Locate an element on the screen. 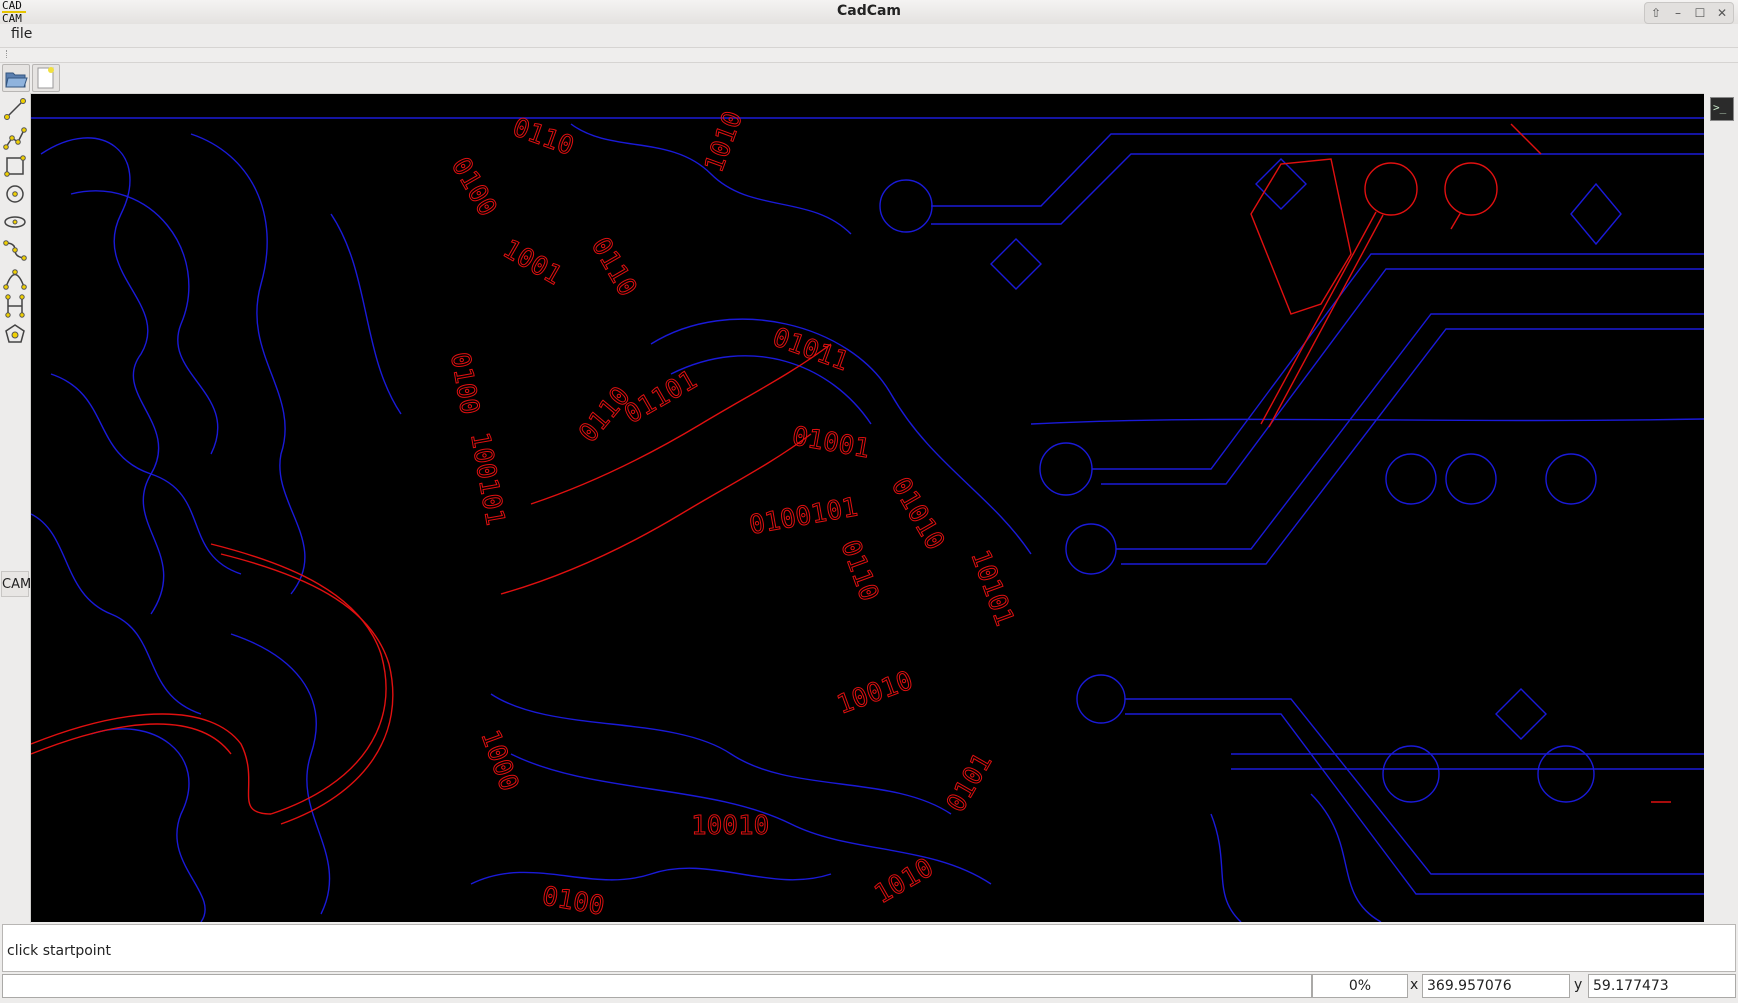 The height and width of the screenshot is (1003, 1738). ellipse-tool-icon is located at coordinates (15, 222).